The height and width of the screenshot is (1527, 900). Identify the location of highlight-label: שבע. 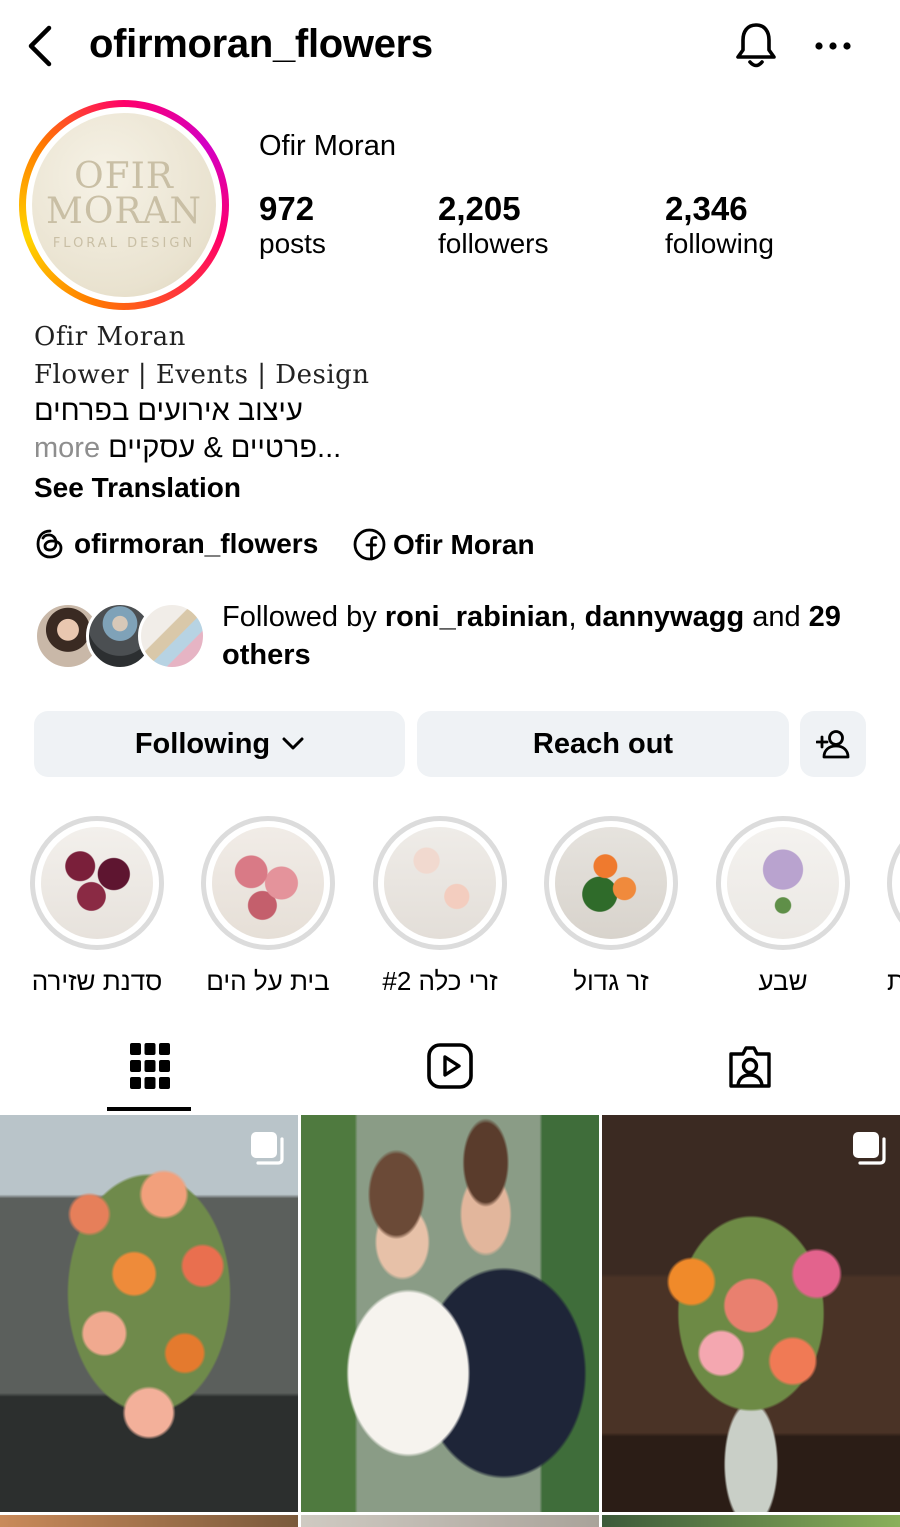
(783, 981).